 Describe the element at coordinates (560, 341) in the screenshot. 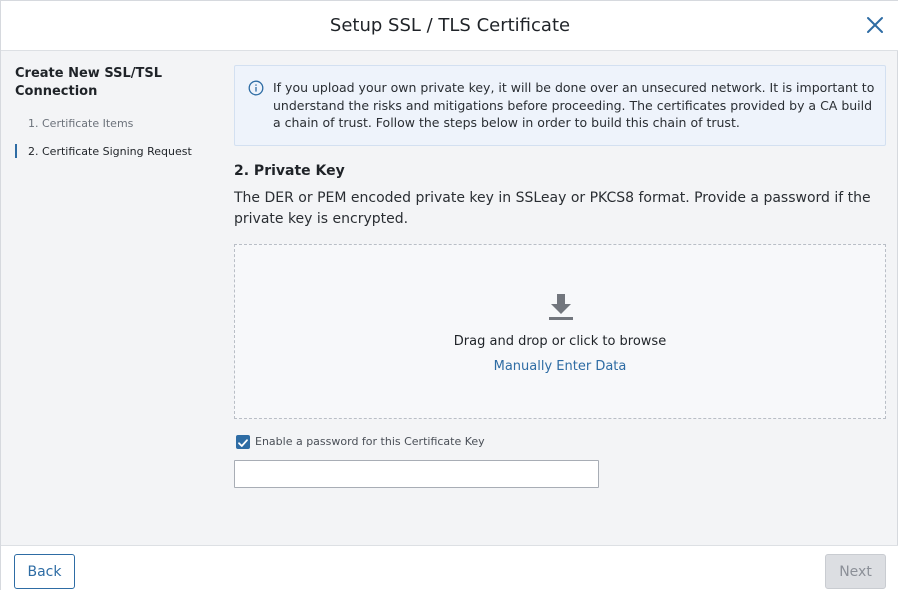

I see `dropzone-text: Drag and drop or click to browse` at that location.